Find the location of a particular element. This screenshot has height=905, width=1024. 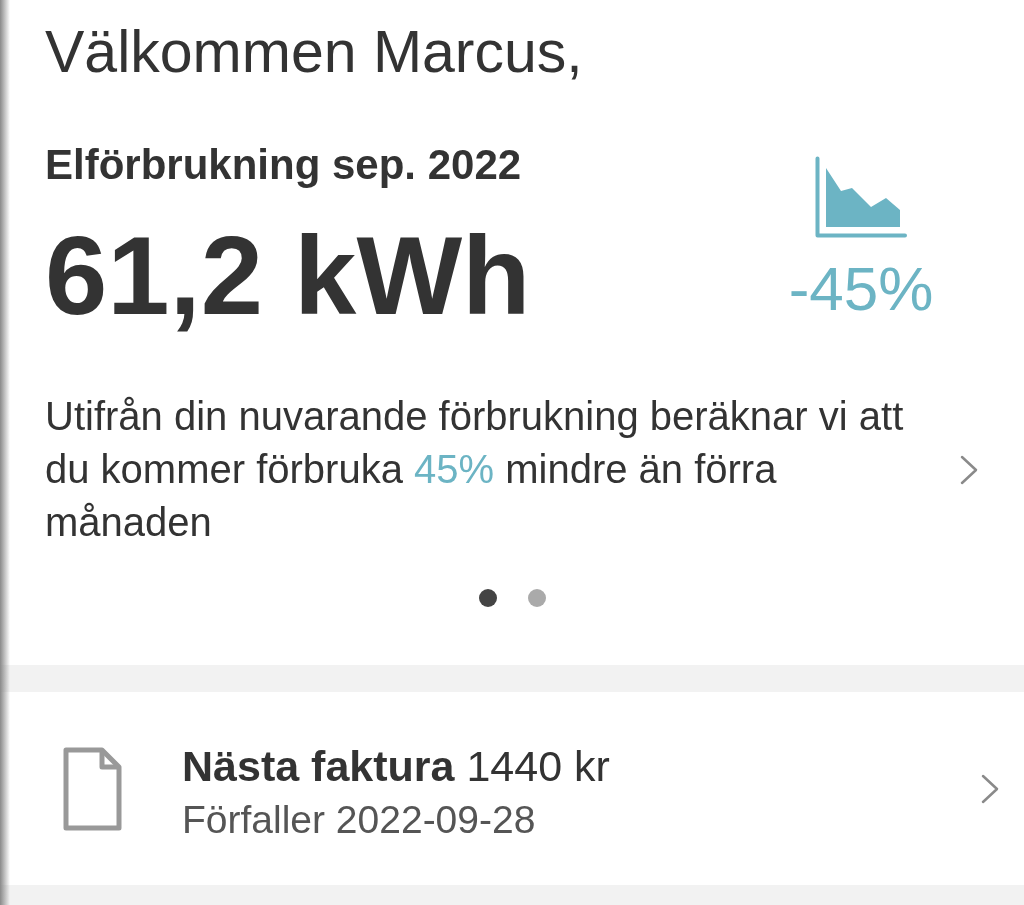

area-chart-icon is located at coordinates (861, 197).